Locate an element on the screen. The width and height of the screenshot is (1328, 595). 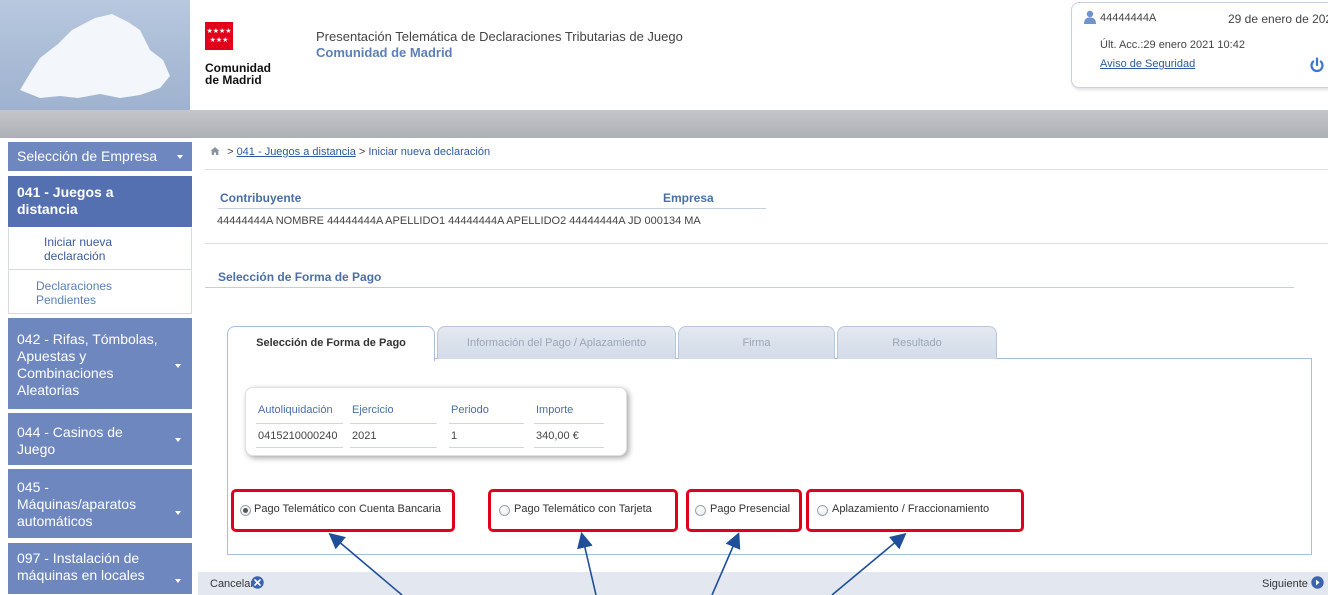
tab-label: Resultado is located at coordinates (917, 343).